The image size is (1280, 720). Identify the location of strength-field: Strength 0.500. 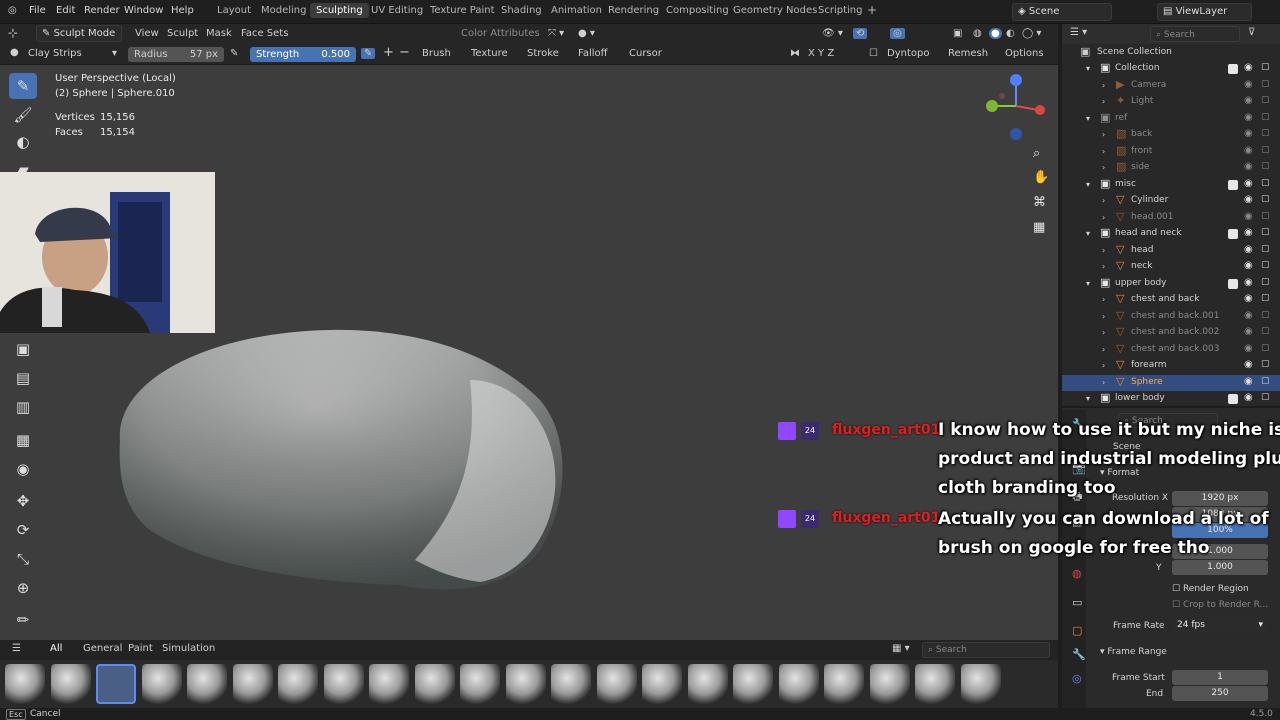
(303, 54).